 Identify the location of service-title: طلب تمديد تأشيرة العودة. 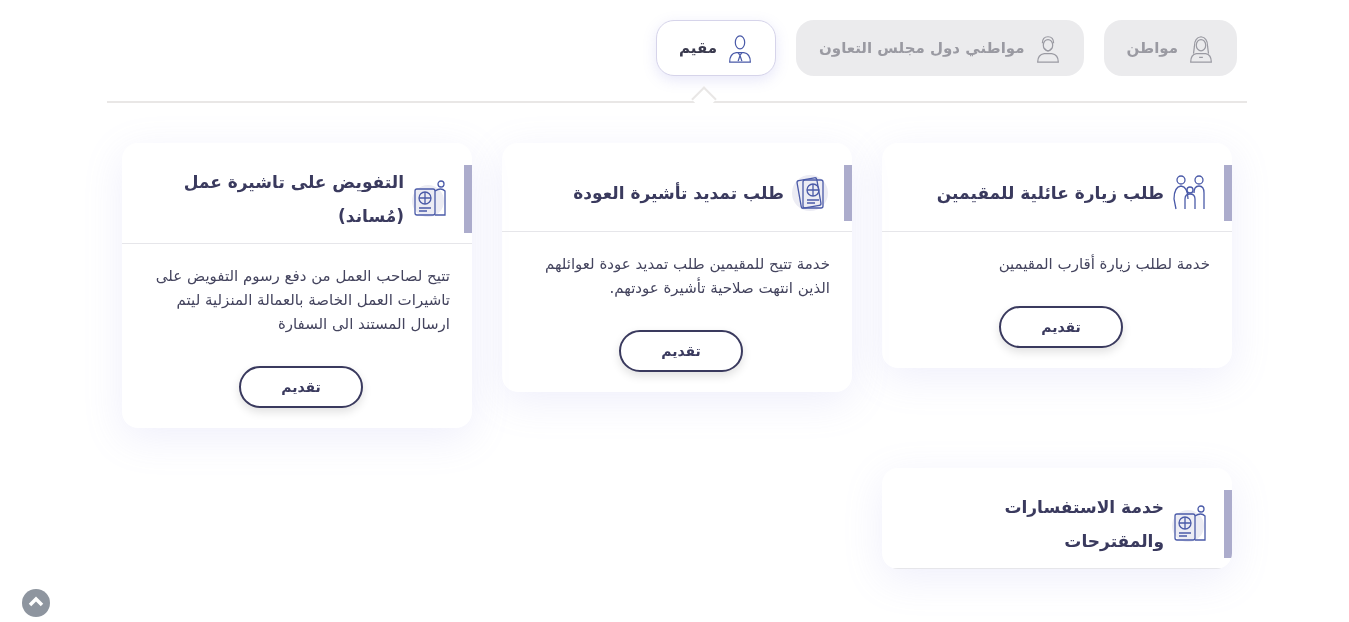
(678, 193).